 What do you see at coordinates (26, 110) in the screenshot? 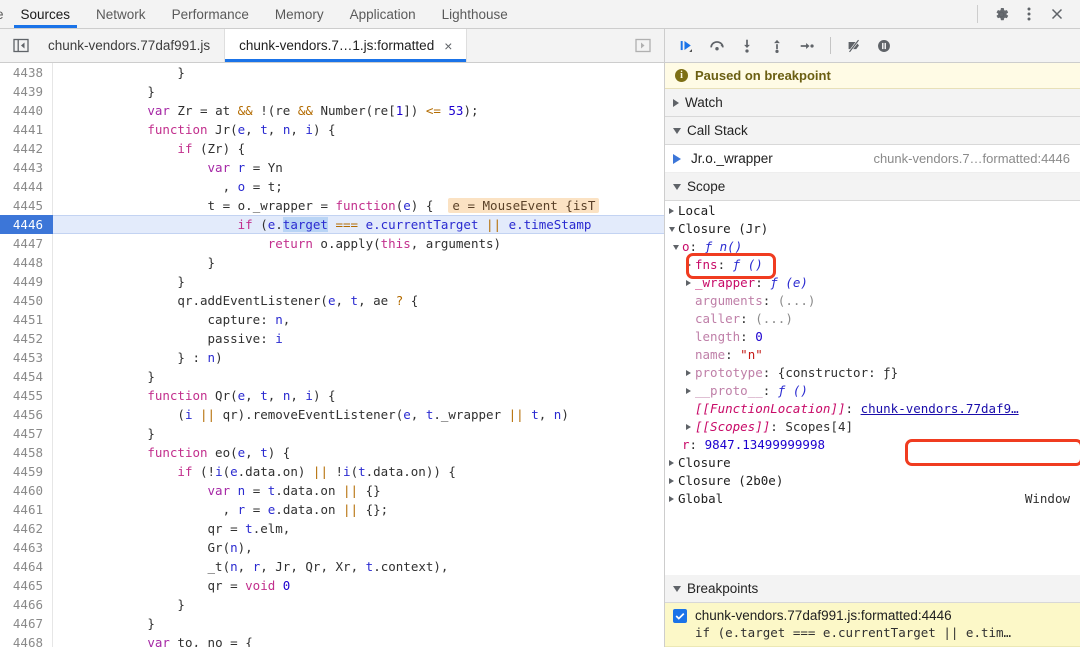
I see `line-number: 4440` at bounding box center [26, 110].